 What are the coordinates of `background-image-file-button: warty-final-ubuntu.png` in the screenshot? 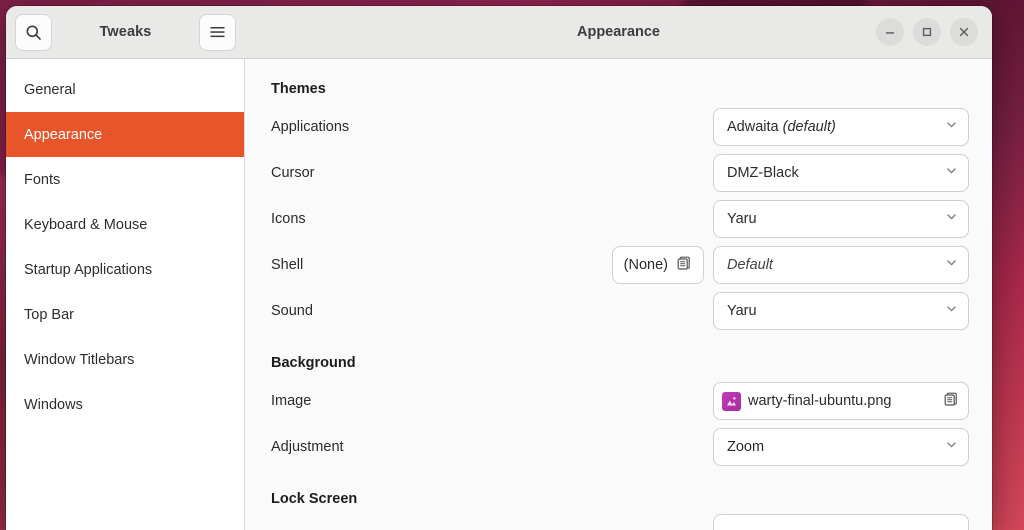 It's located at (841, 401).